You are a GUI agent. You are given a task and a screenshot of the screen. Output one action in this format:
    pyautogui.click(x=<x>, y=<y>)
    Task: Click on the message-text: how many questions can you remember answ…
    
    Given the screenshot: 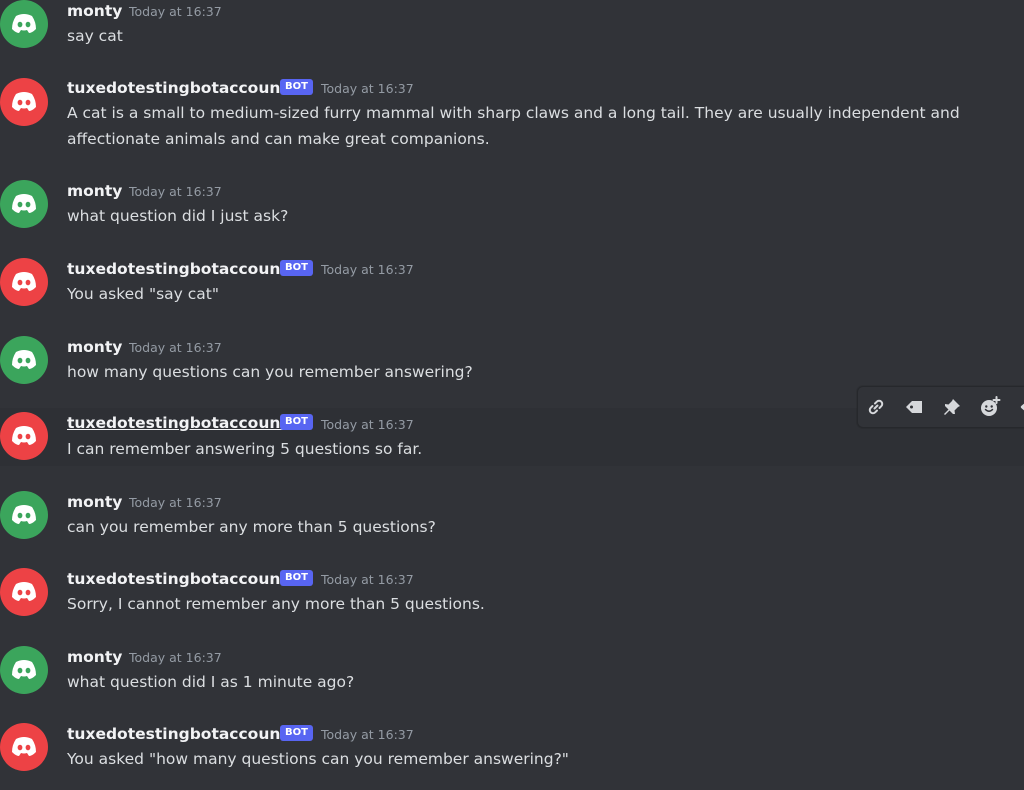 What is the action you would take?
    pyautogui.click(x=270, y=372)
    